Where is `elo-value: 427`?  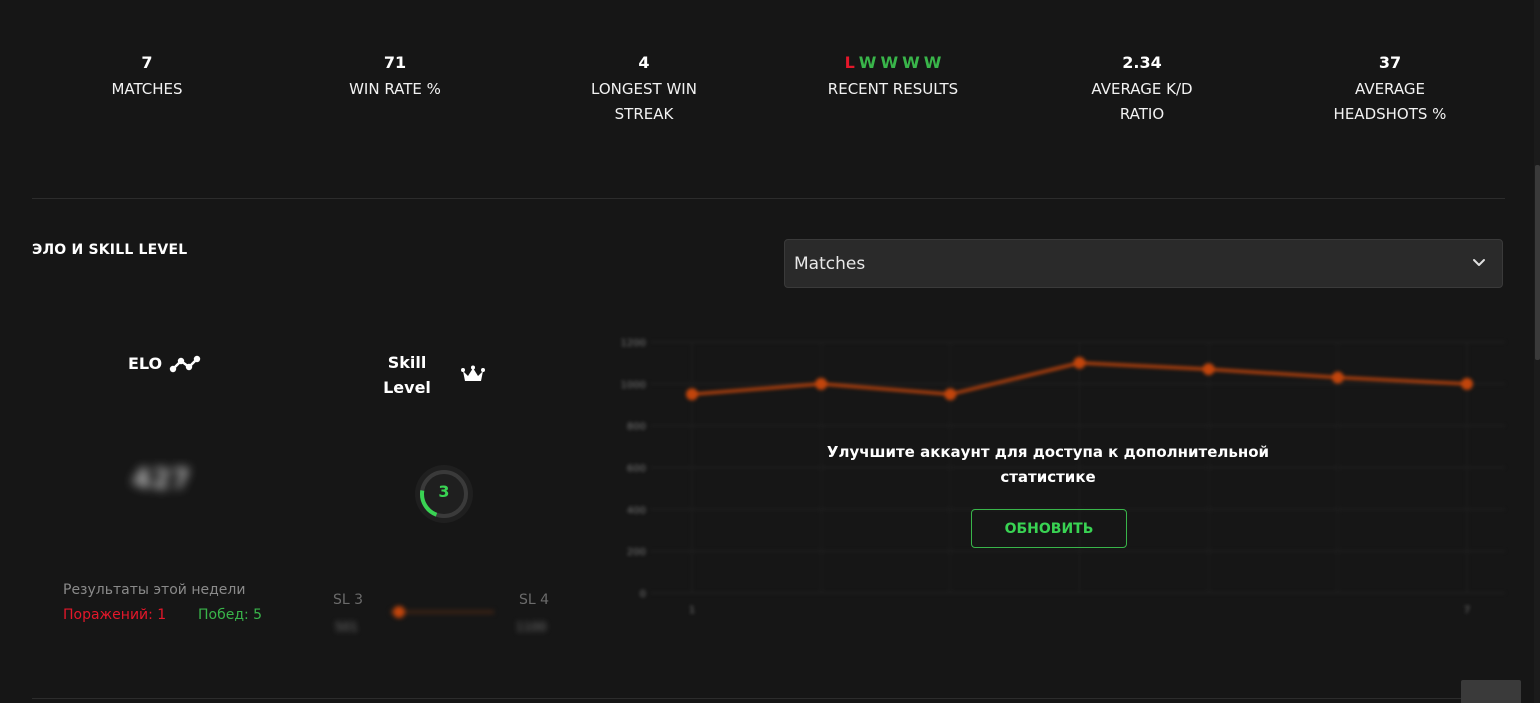 elo-value: 427 is located at coordinates (161, 478).